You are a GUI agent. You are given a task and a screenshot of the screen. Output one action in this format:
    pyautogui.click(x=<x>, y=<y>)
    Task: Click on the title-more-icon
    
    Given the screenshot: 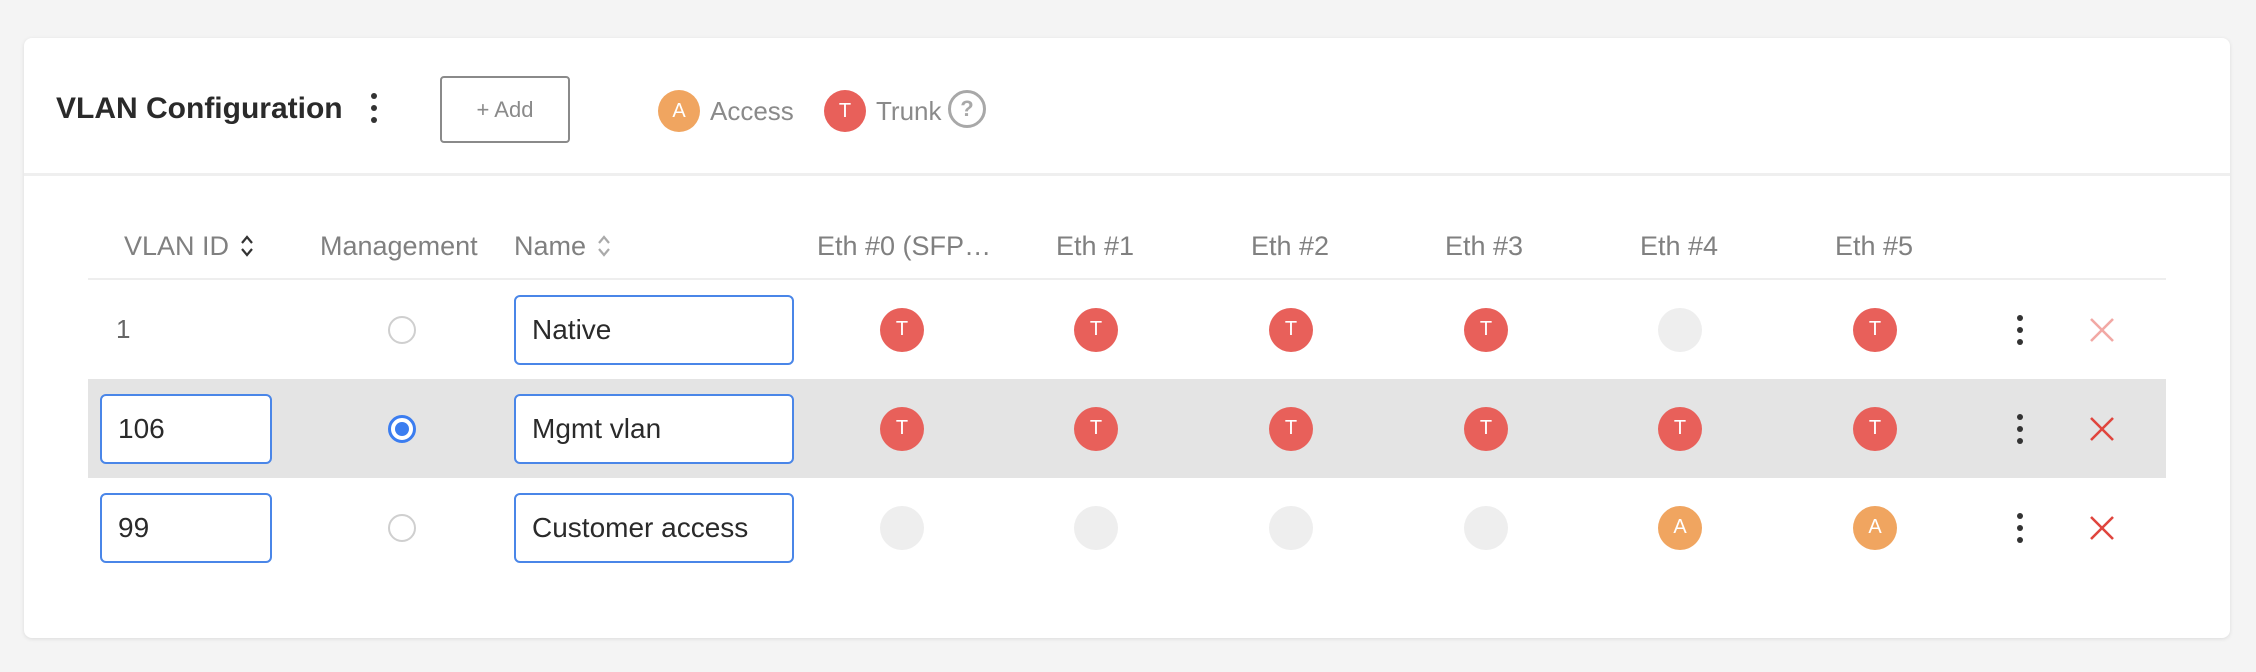 What is the action you would take?
    pyautogui.click(x=374, y=108)
    